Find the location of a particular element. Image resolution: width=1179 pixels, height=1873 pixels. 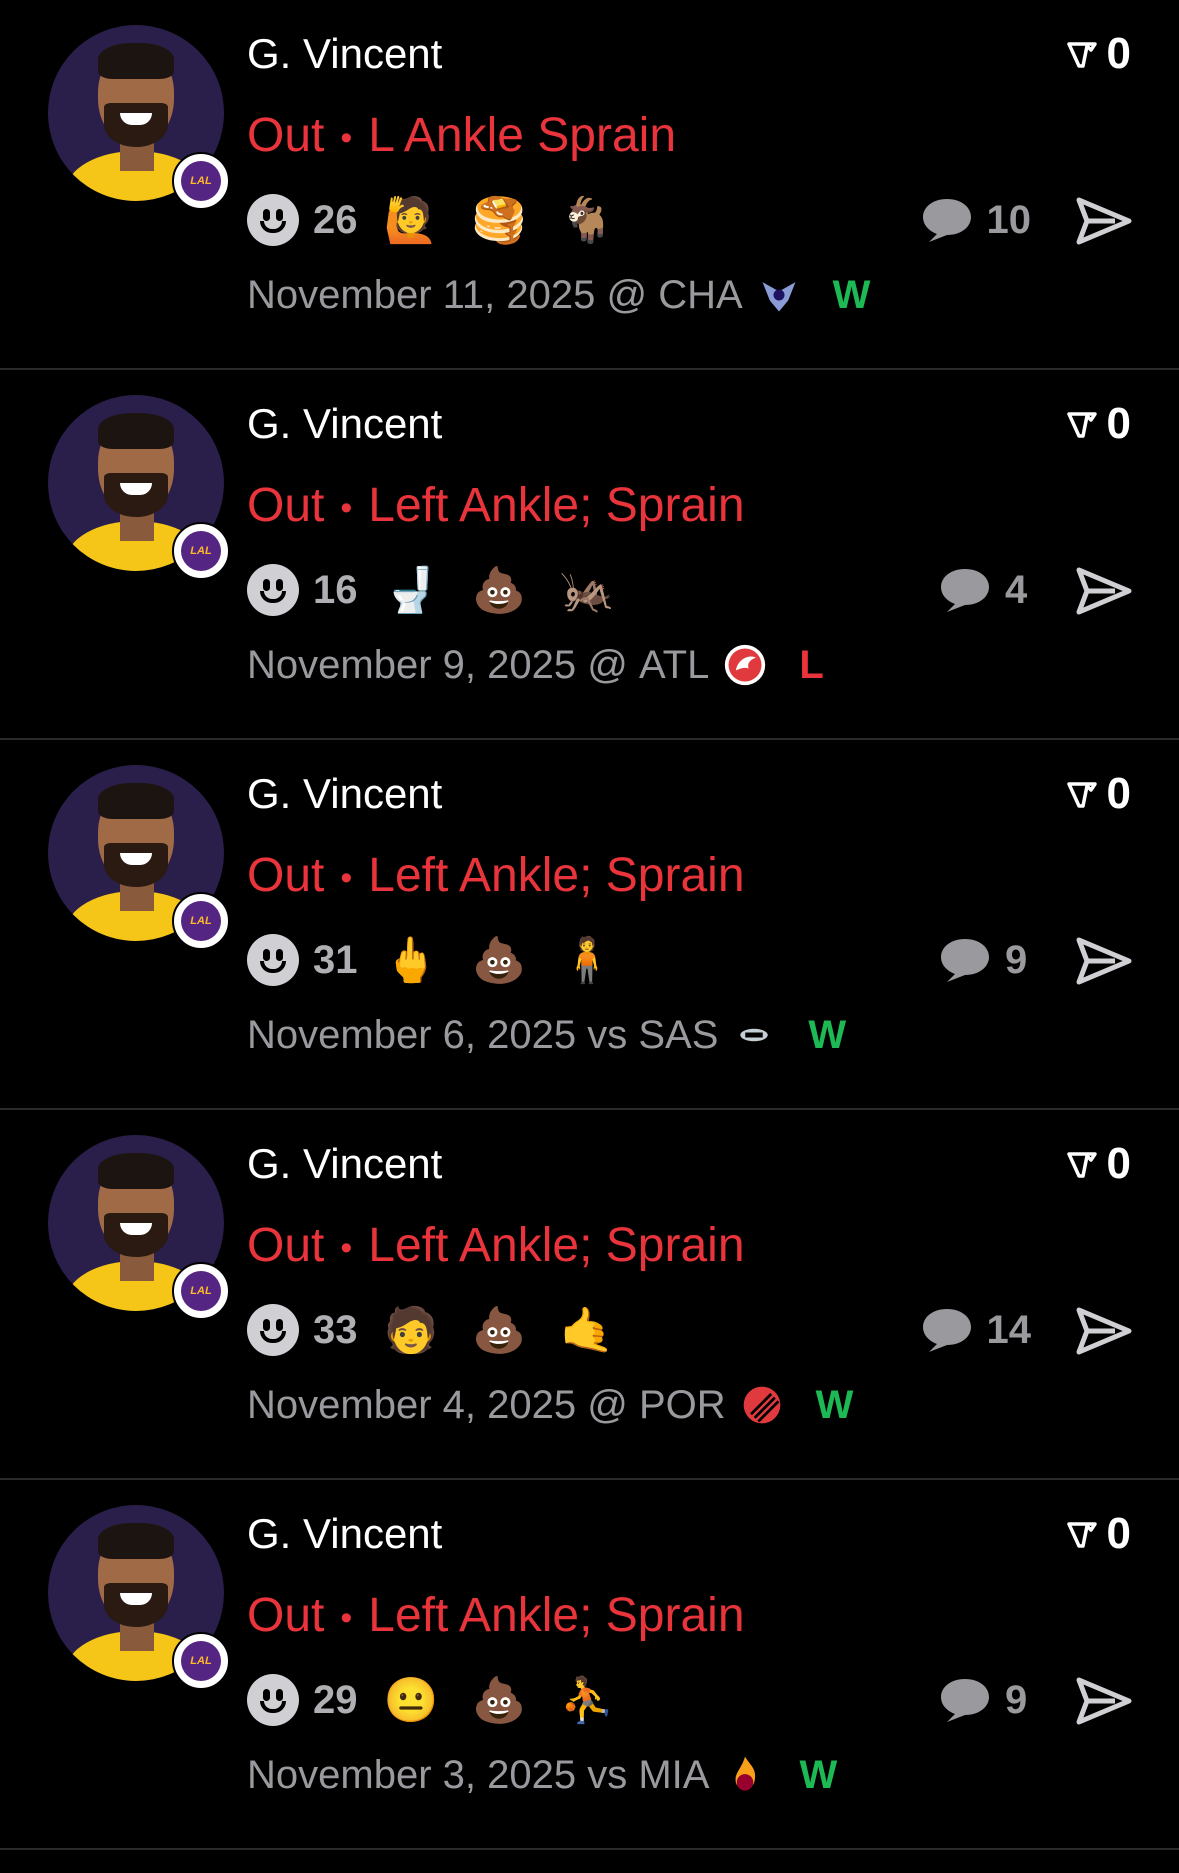

reaction-count: 16 is located at coordinates (335, 589).